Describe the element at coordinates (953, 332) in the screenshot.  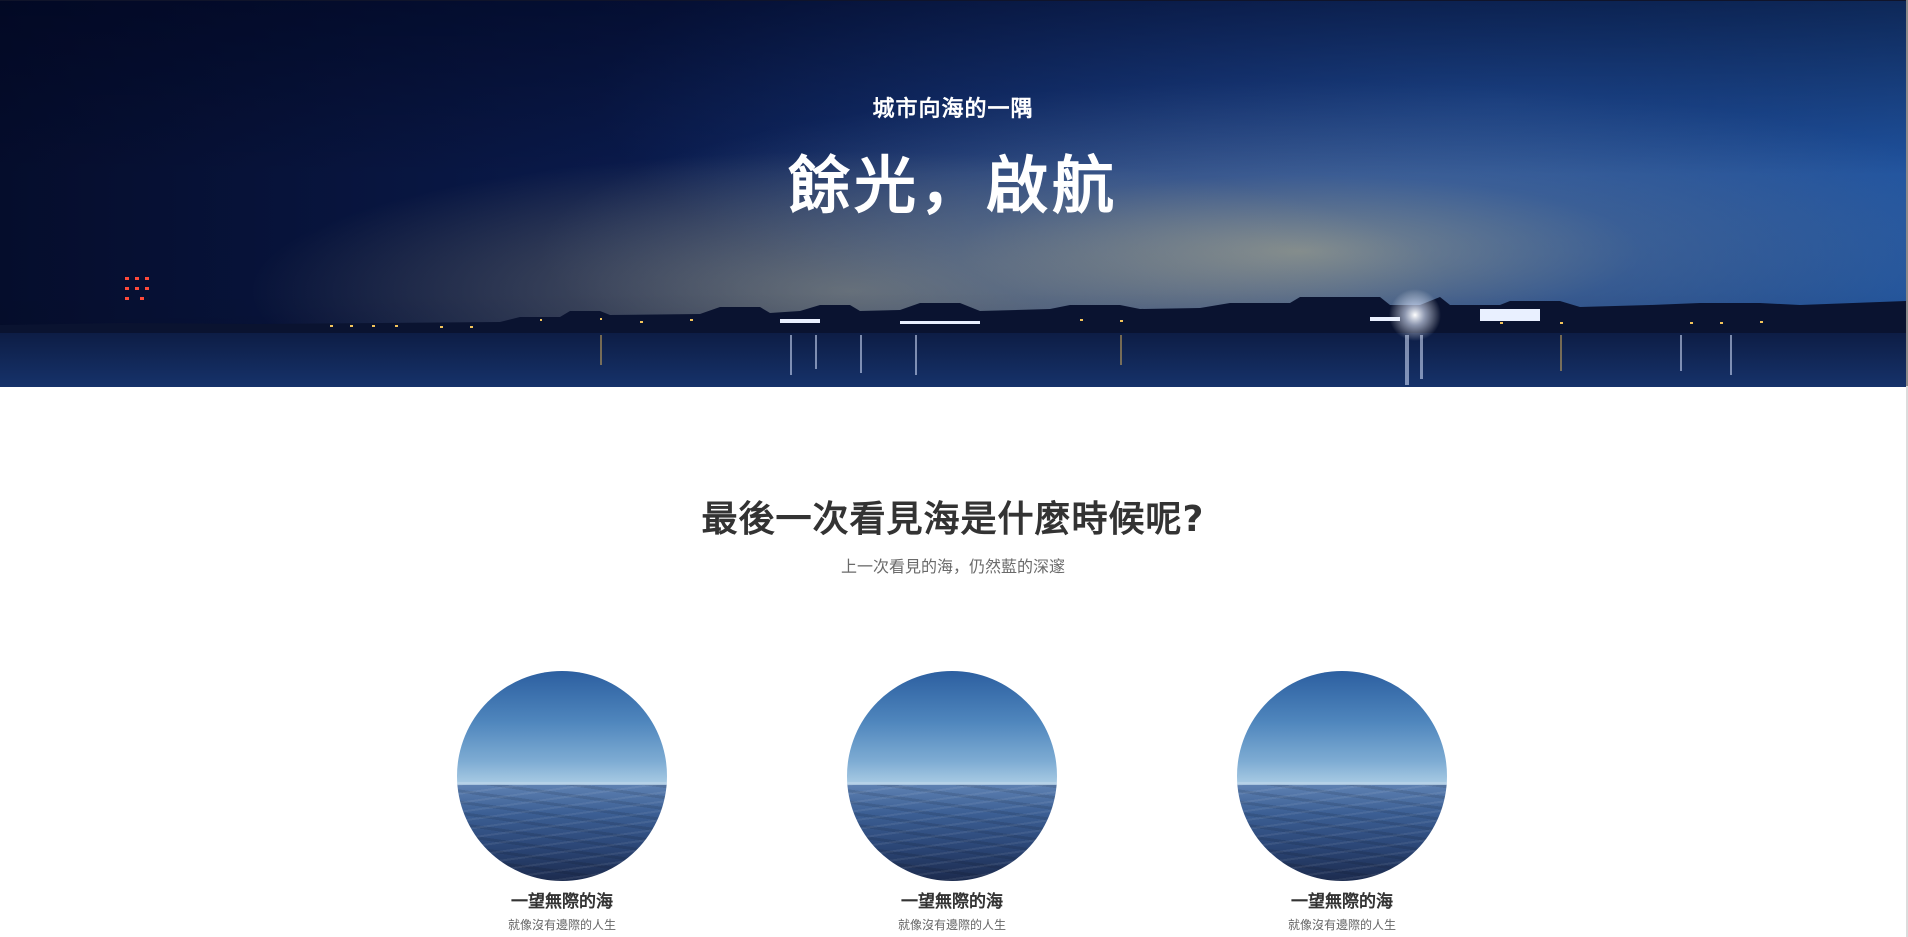
I see `city-skyline-image` at that location.